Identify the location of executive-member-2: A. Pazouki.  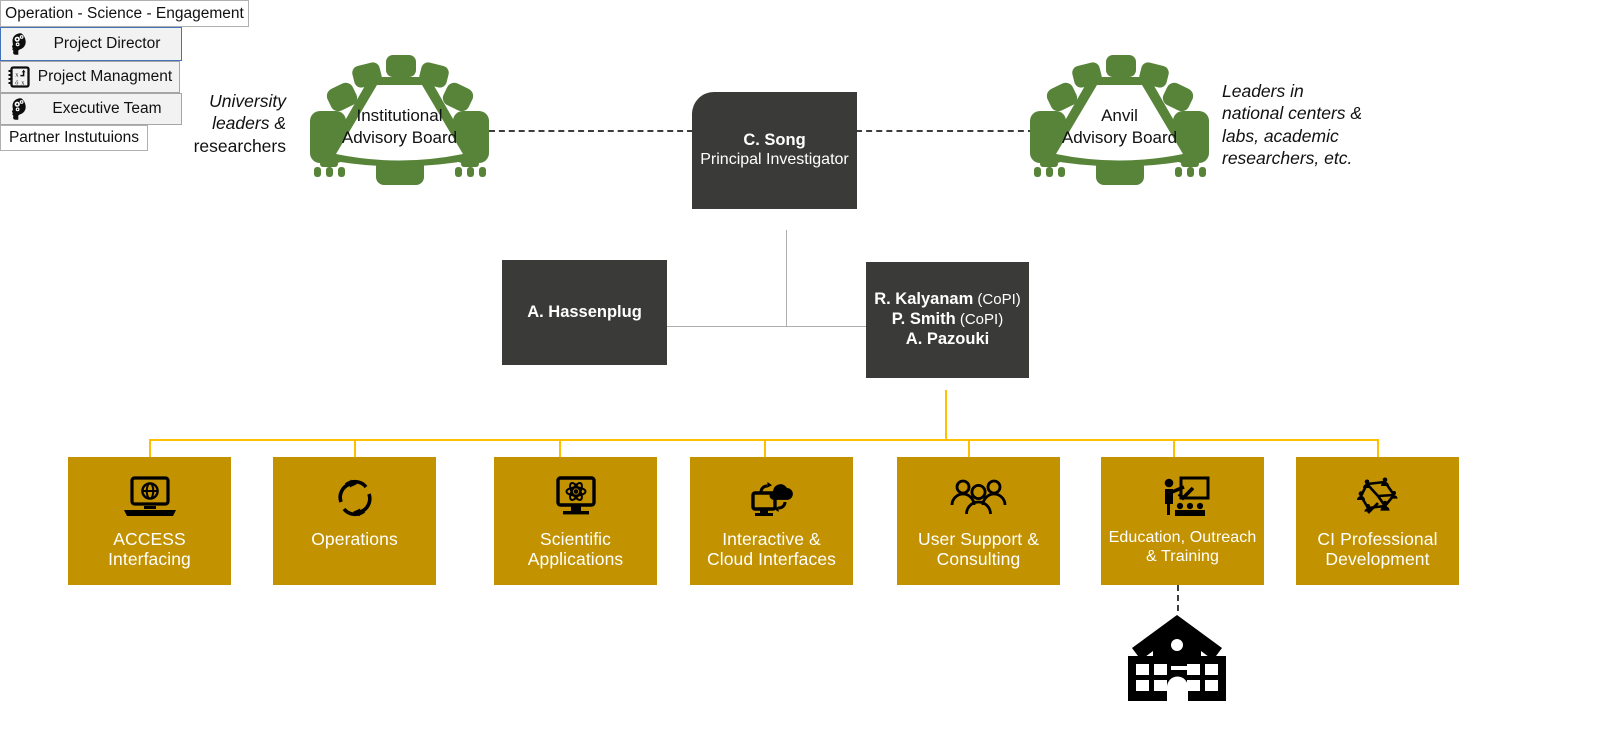
(947, 338).